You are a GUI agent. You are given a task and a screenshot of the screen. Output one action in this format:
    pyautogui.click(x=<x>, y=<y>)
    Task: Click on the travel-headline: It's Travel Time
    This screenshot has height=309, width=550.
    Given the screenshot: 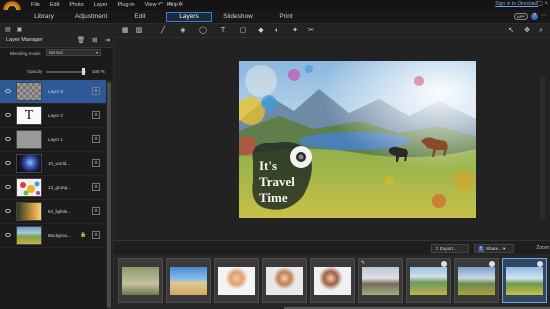 What is the action you would take?
    pyautogui.click(x=277, y=182)
    